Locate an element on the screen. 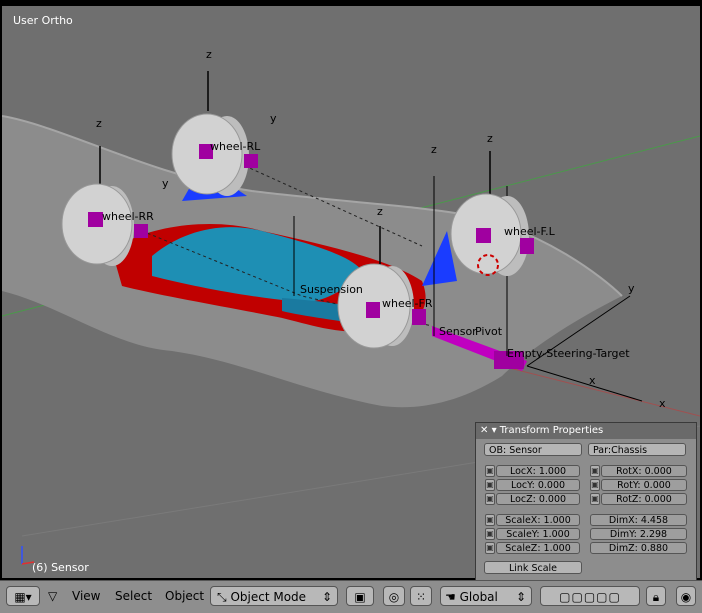 The image size is (702, 613). label-empty-steering-target: Empty-Steering-Target is located at coordinates (568, 353).